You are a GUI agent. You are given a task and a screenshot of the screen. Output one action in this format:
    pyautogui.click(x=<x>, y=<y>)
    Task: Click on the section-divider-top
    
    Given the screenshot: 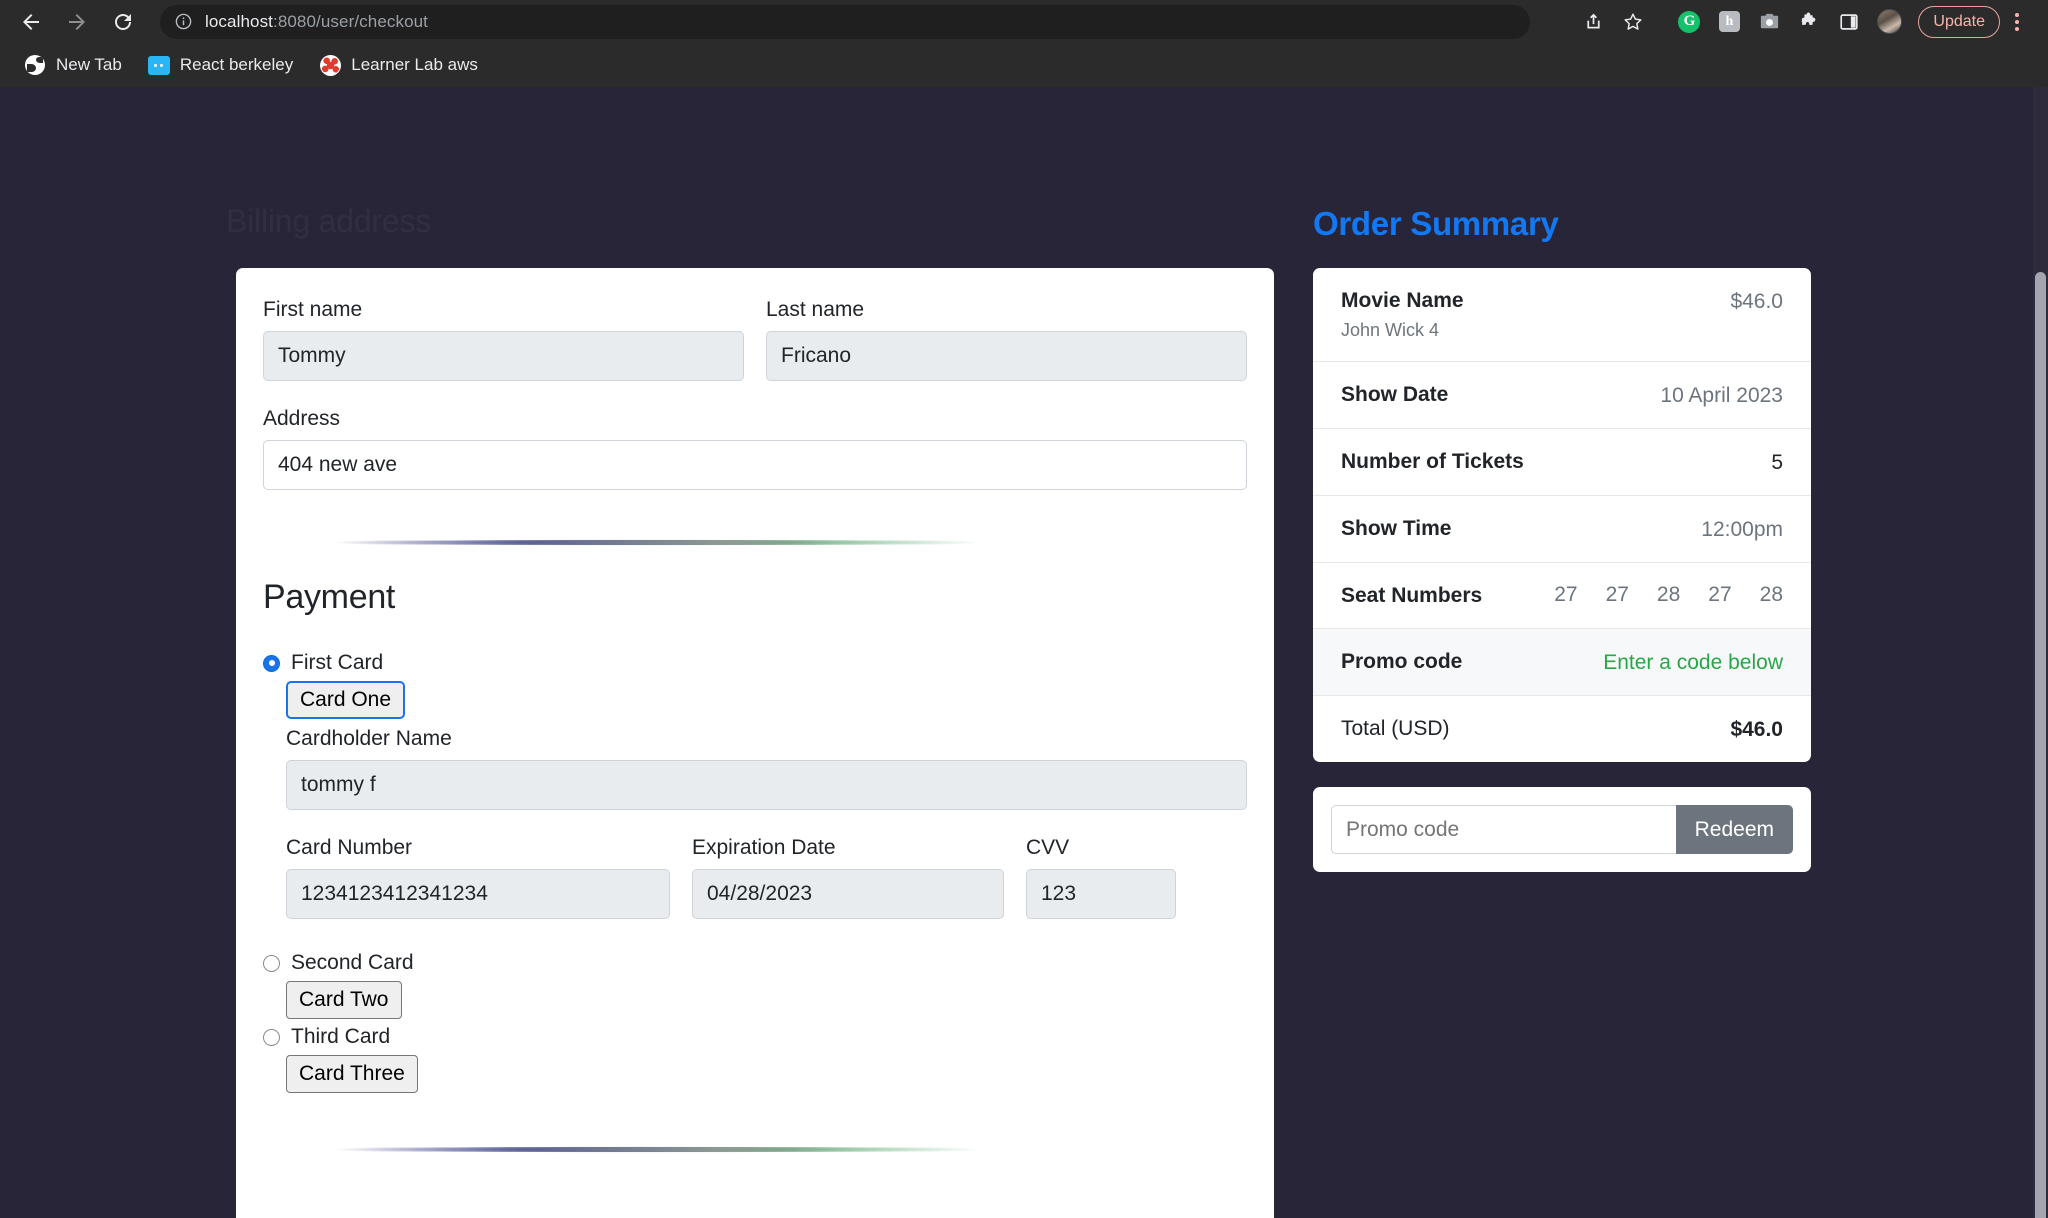 What is the action you would take?
    pyautogui.click(x=658, y=542)
    